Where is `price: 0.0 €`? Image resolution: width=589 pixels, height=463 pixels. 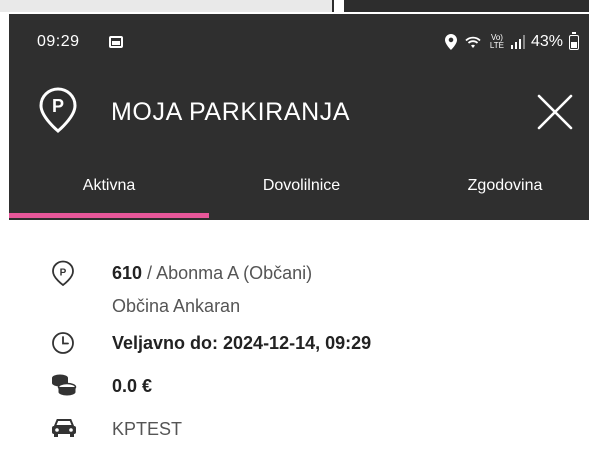
price: 0.0 € is located at coordinates (132, 386).